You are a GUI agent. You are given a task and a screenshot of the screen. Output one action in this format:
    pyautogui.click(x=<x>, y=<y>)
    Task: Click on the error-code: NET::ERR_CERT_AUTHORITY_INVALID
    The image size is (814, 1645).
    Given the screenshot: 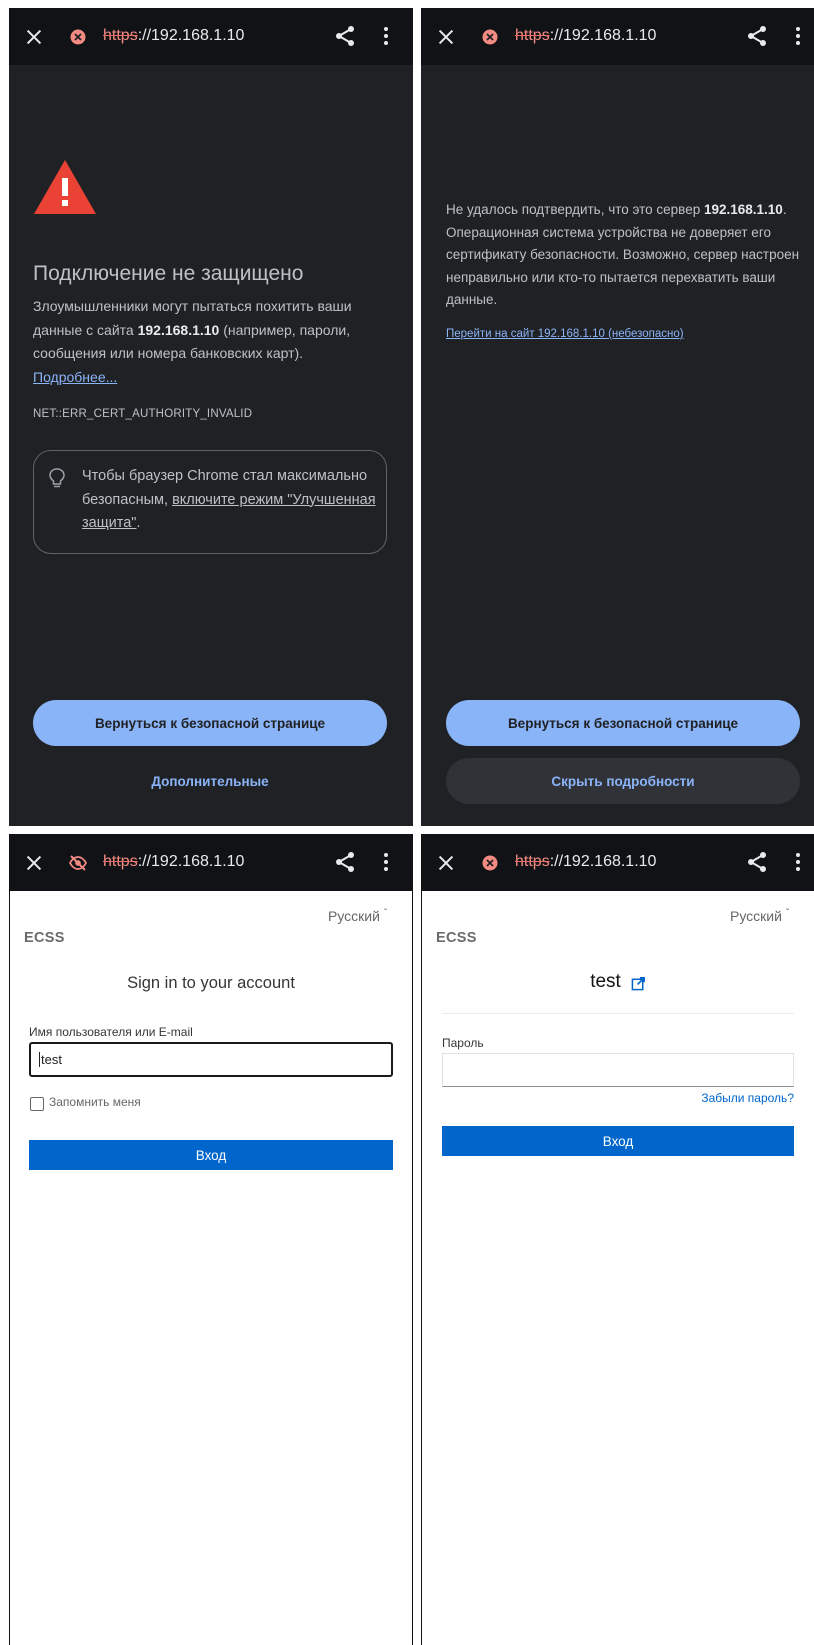 What is the action you would take?
    pyautogui.click(x=143, y=414)
    